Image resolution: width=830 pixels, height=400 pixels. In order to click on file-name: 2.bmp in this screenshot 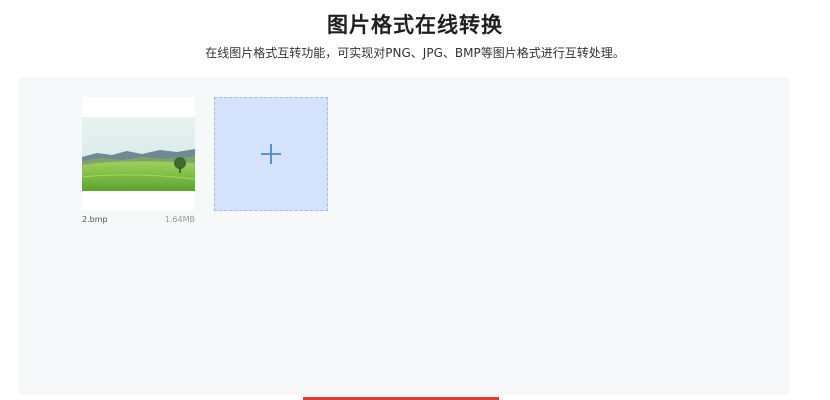, I will do `click(95, 219)`.